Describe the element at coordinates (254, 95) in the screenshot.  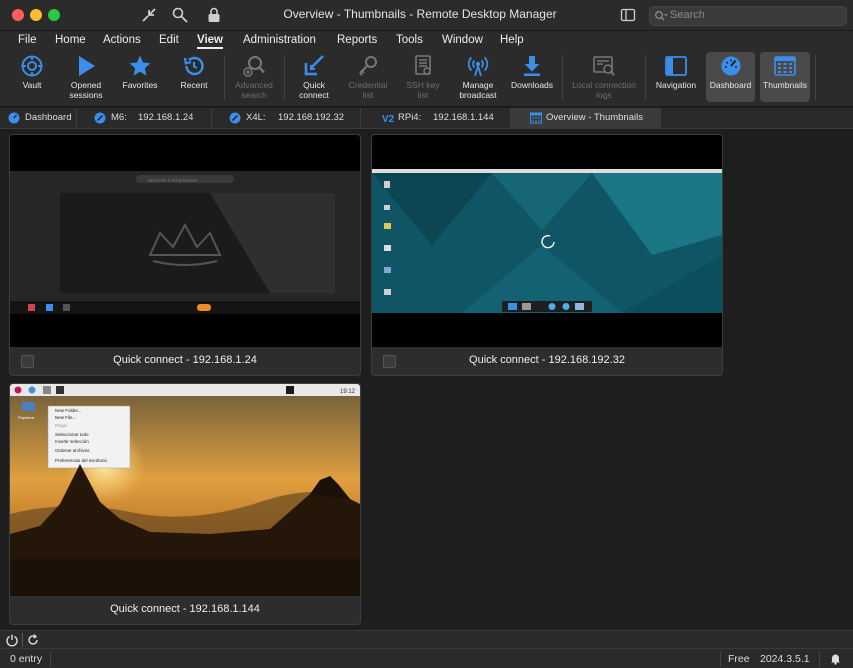
I see `advanced-search-label-2: search` at that location.